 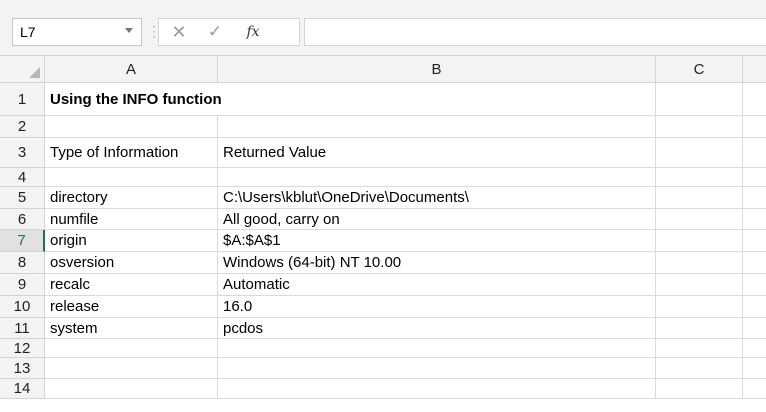 What do you see at coordinates (34, 72) in the screenshot?
I see `select-all-icon` at bounding box center [34, 72].